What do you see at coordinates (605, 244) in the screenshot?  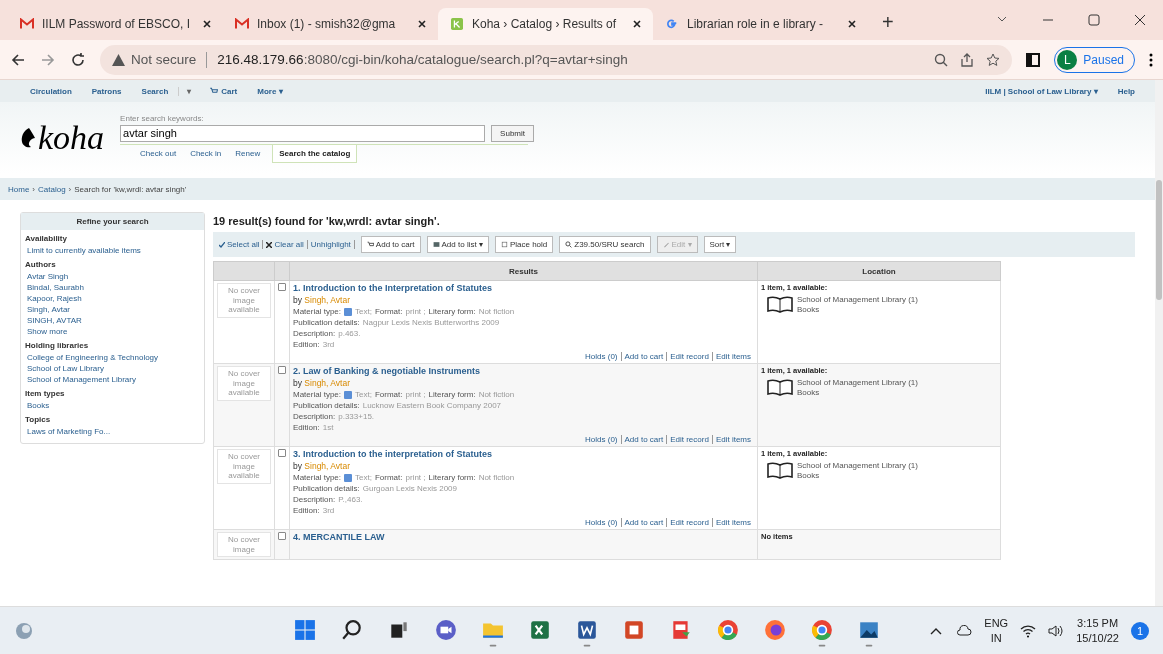 I see `toolbar-button: Z39.50/SRU search` at bounding box center [605, 244].